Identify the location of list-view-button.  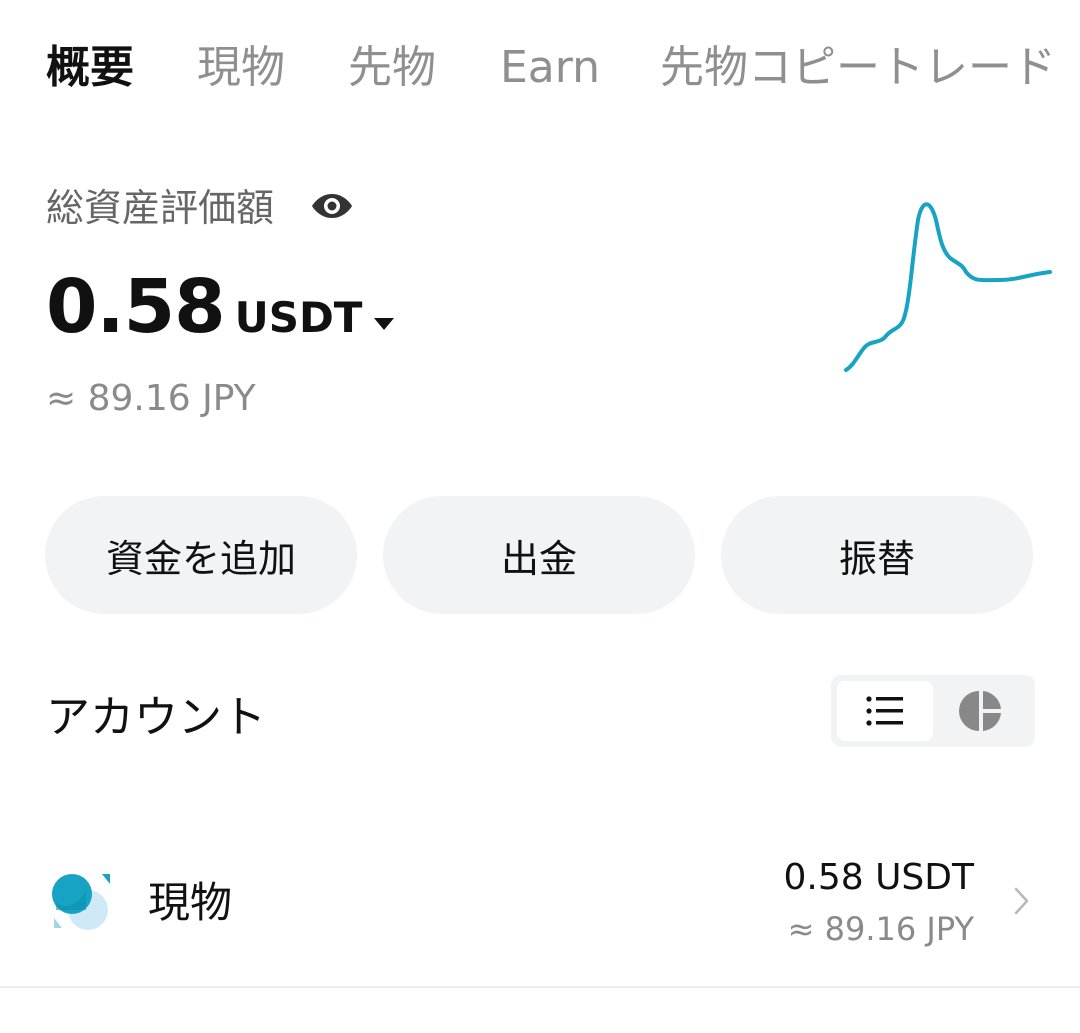
(885, 711).